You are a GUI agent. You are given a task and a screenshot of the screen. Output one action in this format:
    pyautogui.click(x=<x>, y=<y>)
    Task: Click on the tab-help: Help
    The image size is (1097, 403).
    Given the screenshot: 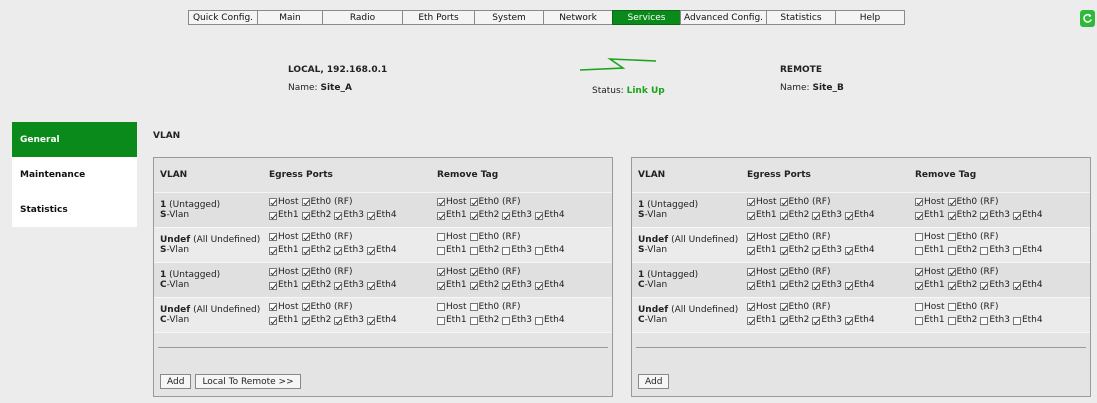 What is the action you would take?
    pyautogui.click(x=870, y=17)
    